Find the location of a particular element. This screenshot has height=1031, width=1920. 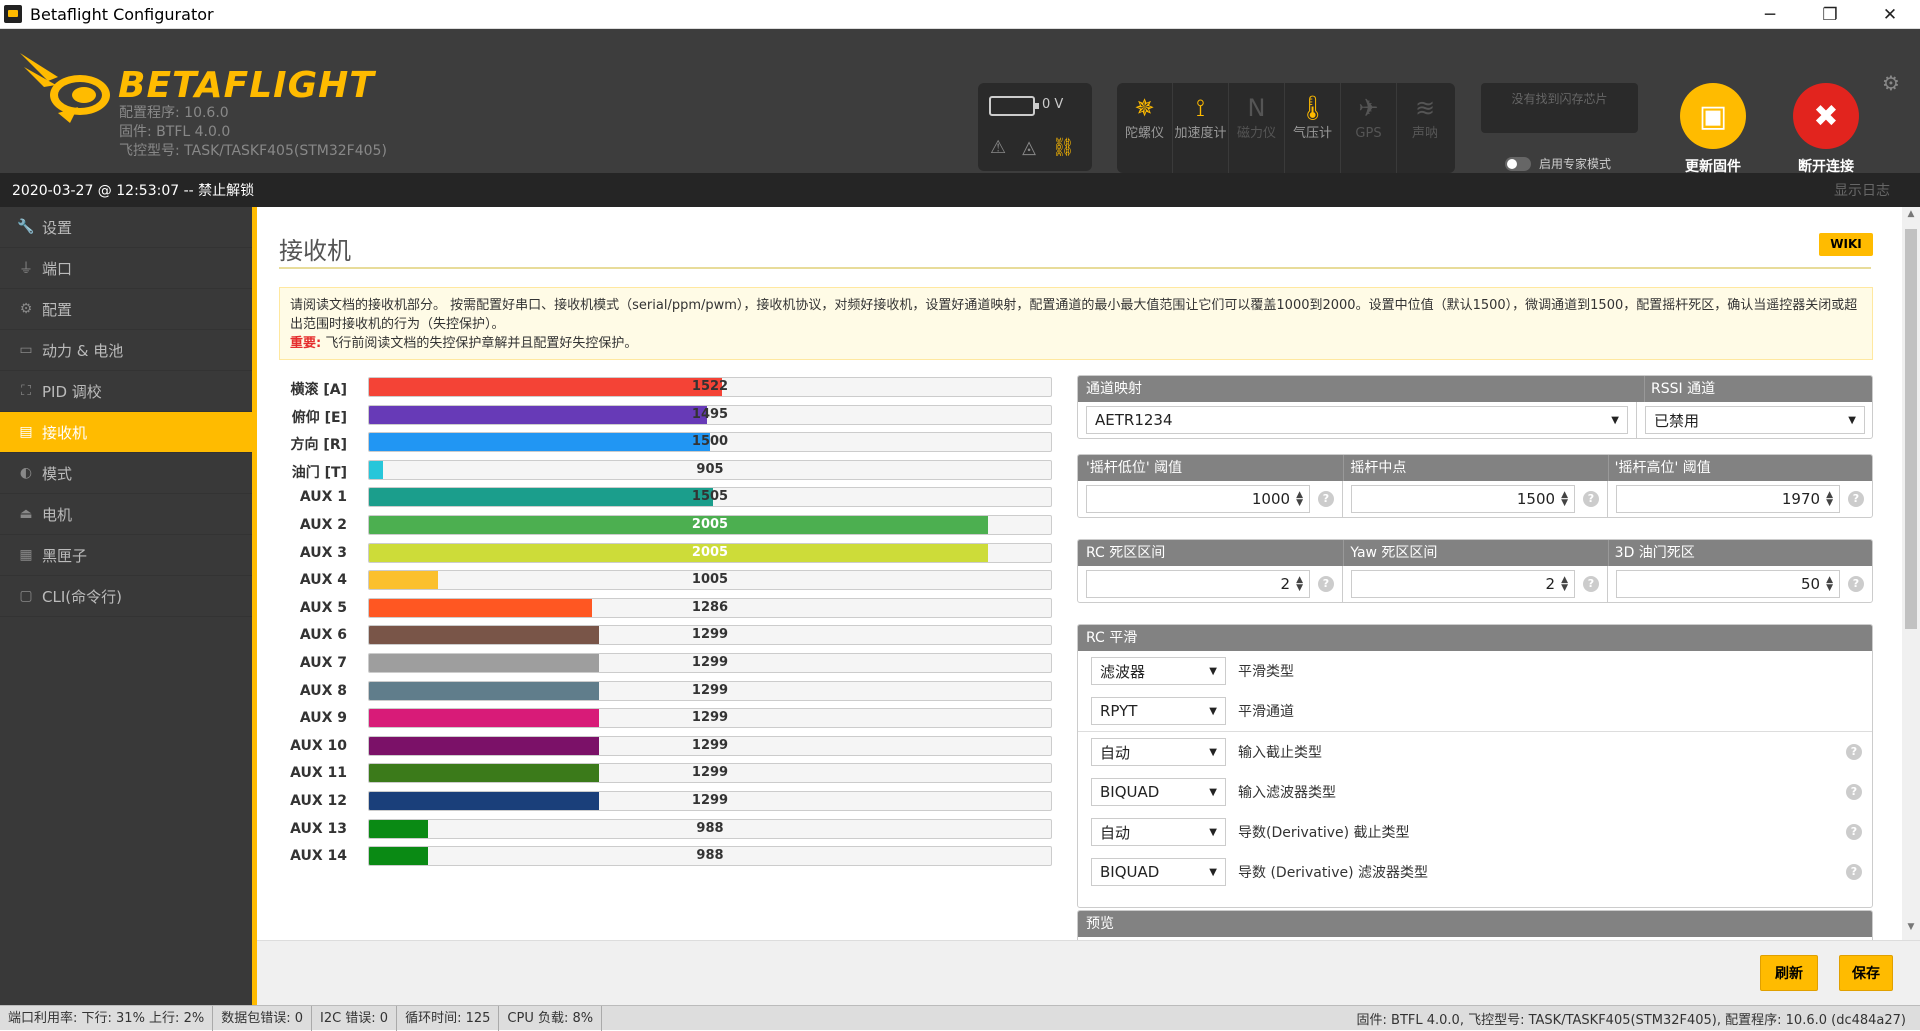

maximize-button: ❐ is located at coordinates (1830, 14).